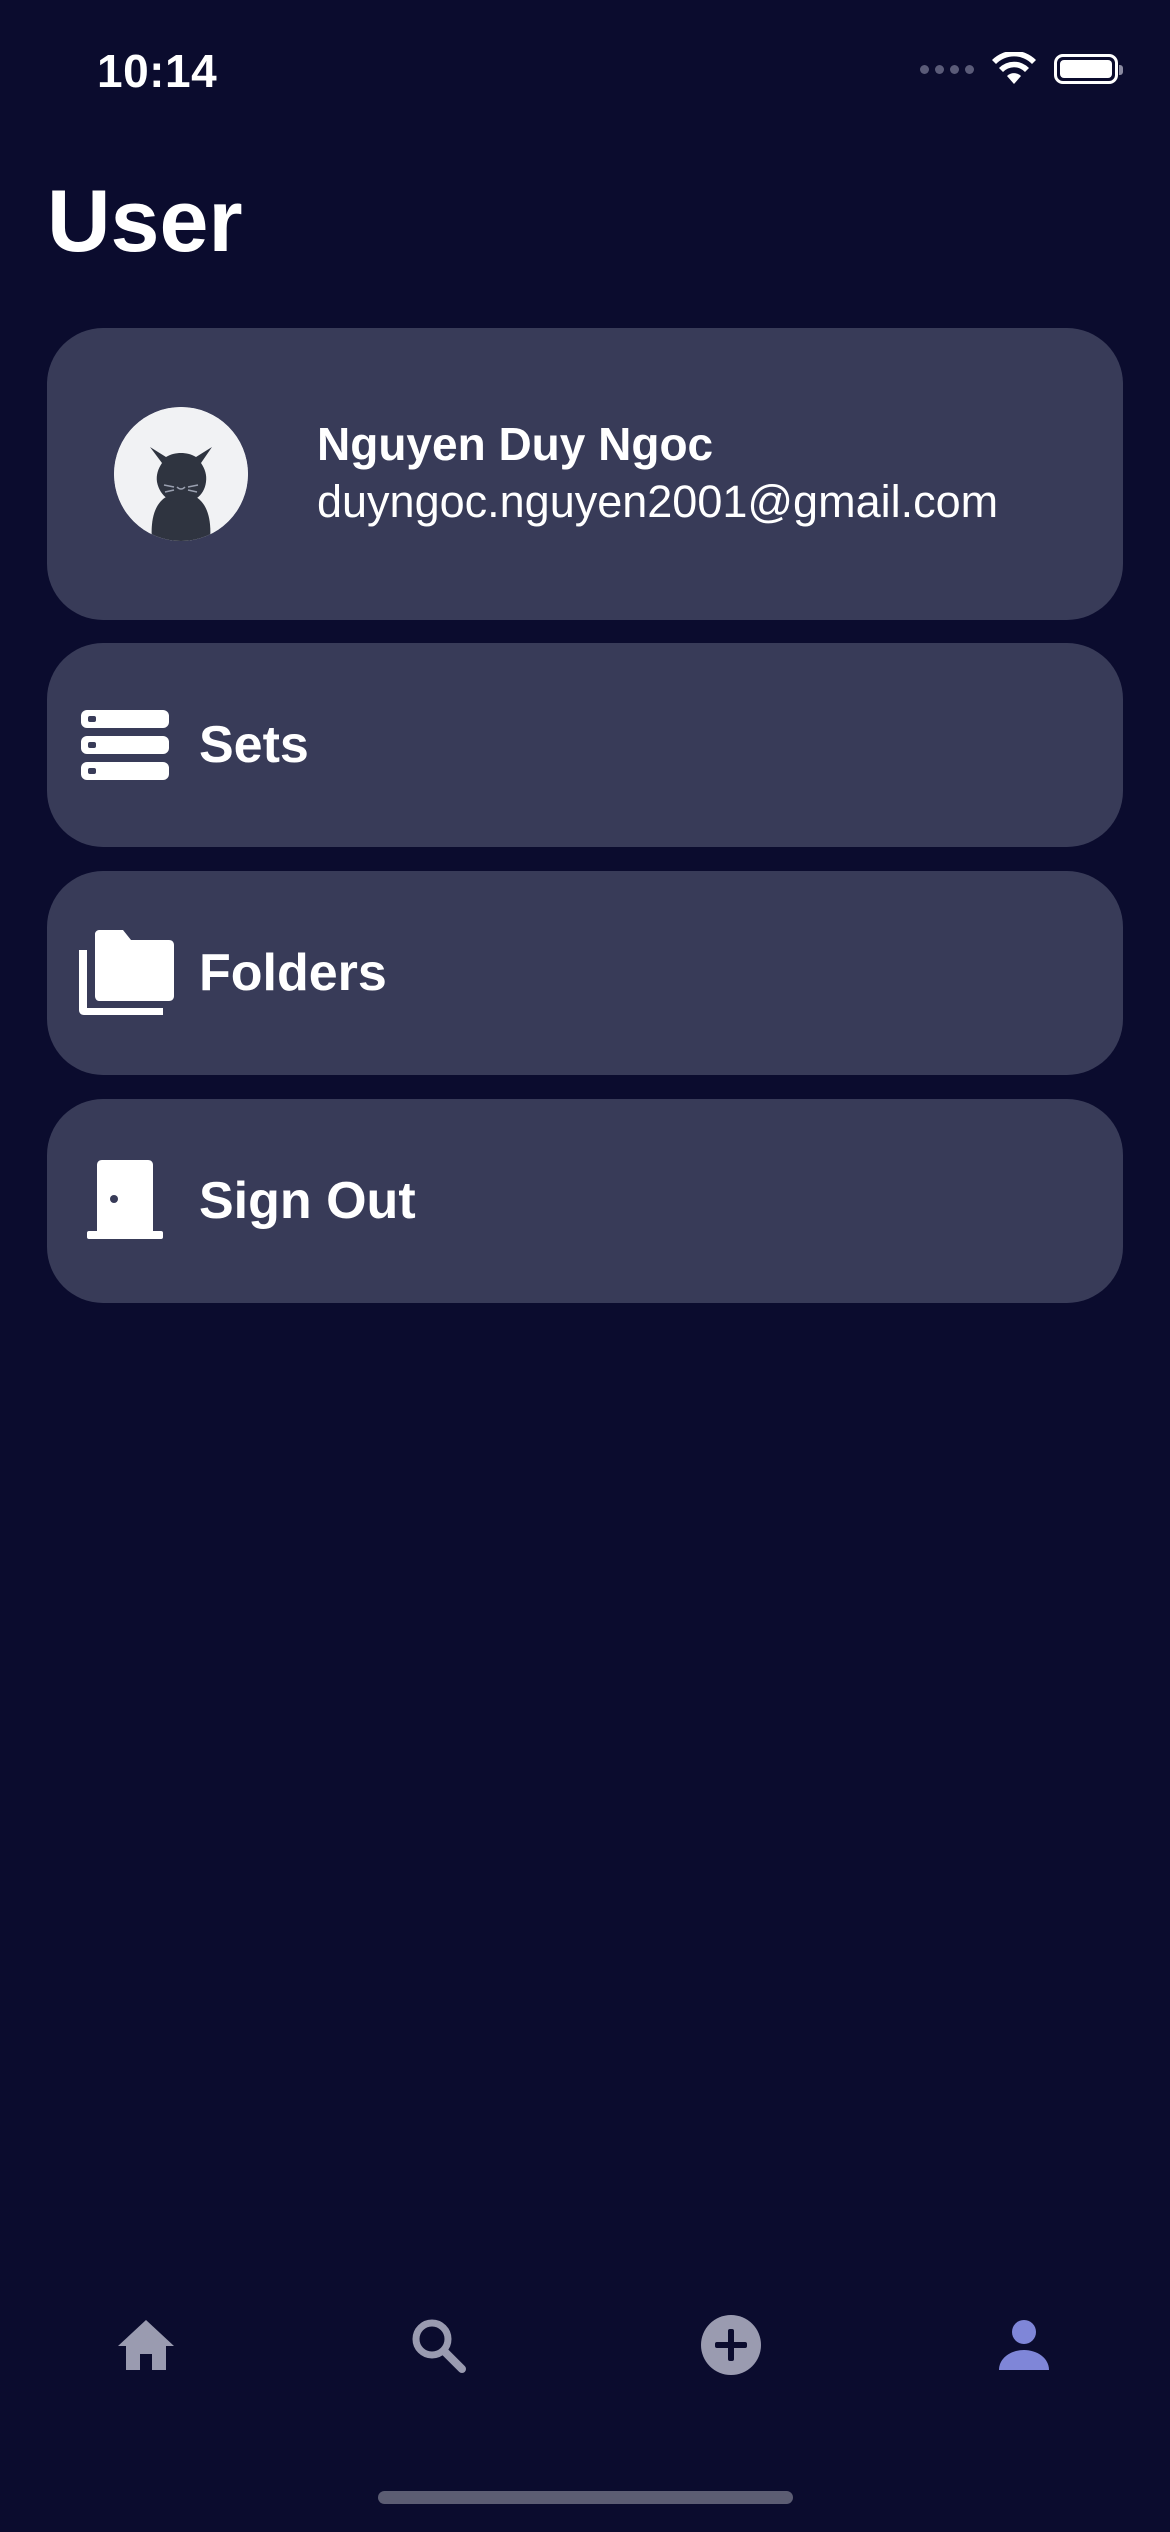  I want to click on nav-profile-button, so click(1024, 2345).